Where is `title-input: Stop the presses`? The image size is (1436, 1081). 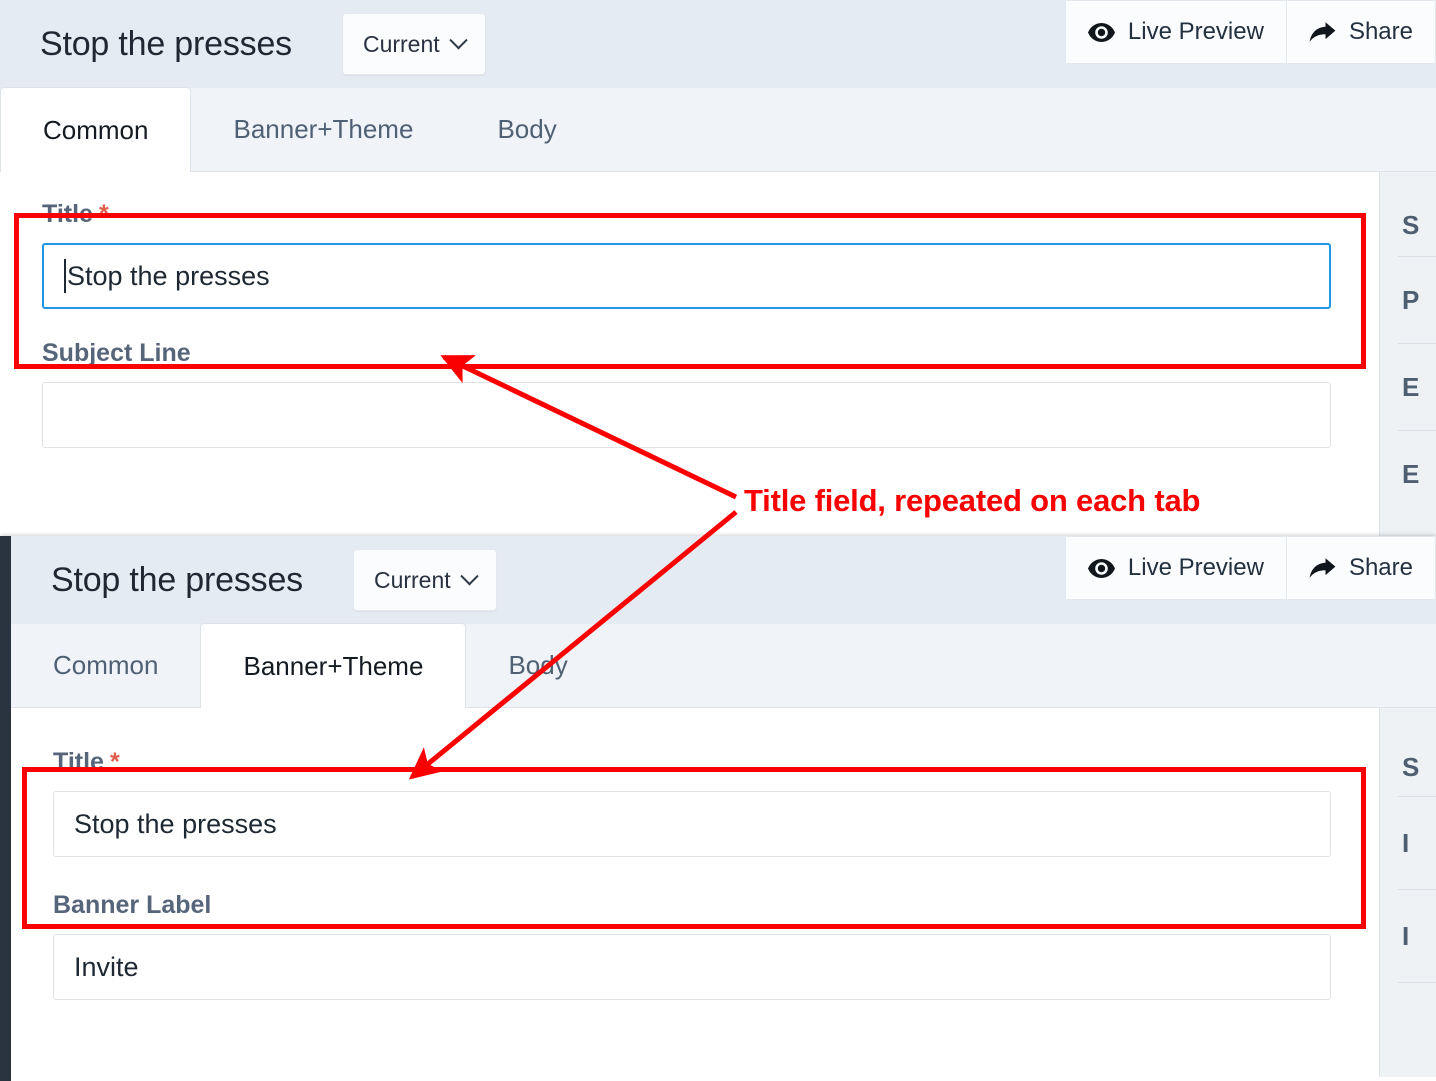 title-input: Stop the presses is located at coordinates (686, 276).